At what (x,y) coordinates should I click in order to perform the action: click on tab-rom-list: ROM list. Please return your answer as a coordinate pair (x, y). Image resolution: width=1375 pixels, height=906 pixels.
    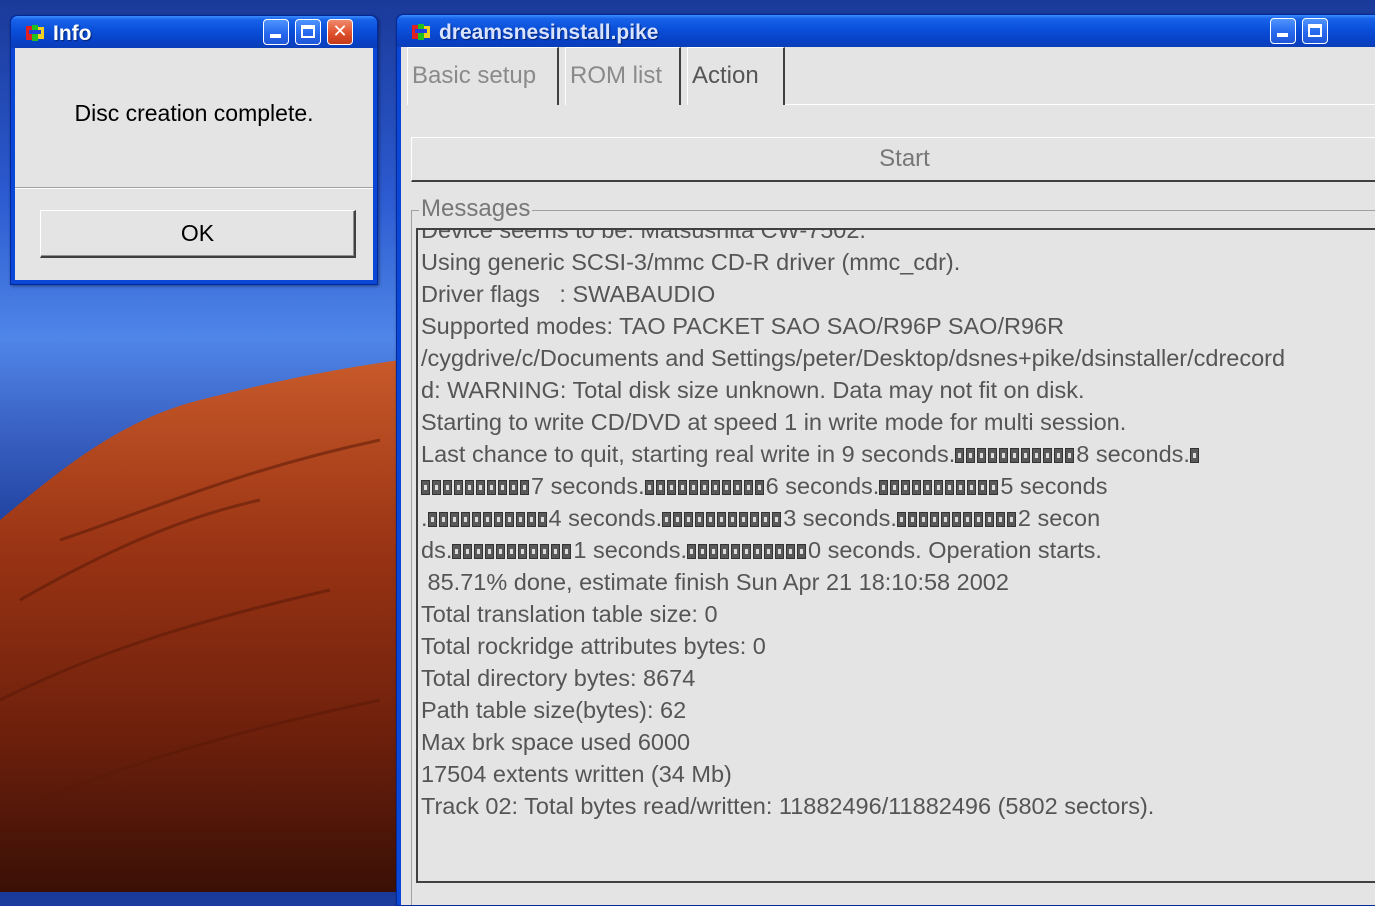
    Looking at the image, I should click on (623, 76).